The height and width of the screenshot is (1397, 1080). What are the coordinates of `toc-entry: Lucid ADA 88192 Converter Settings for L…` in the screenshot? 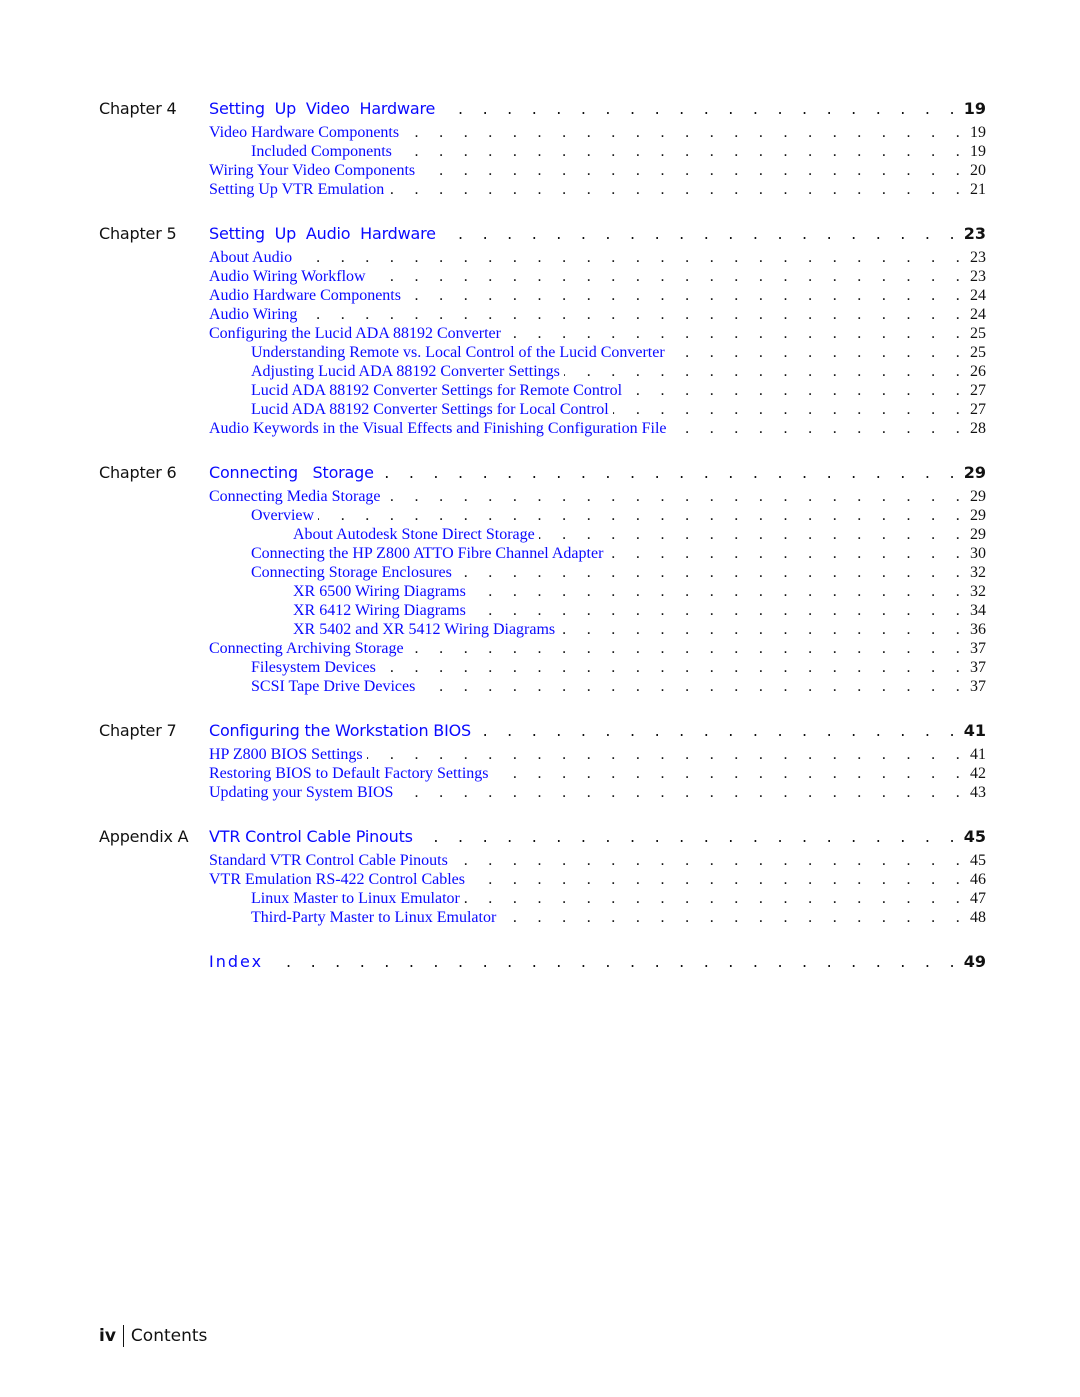 It's located at (597, 409).